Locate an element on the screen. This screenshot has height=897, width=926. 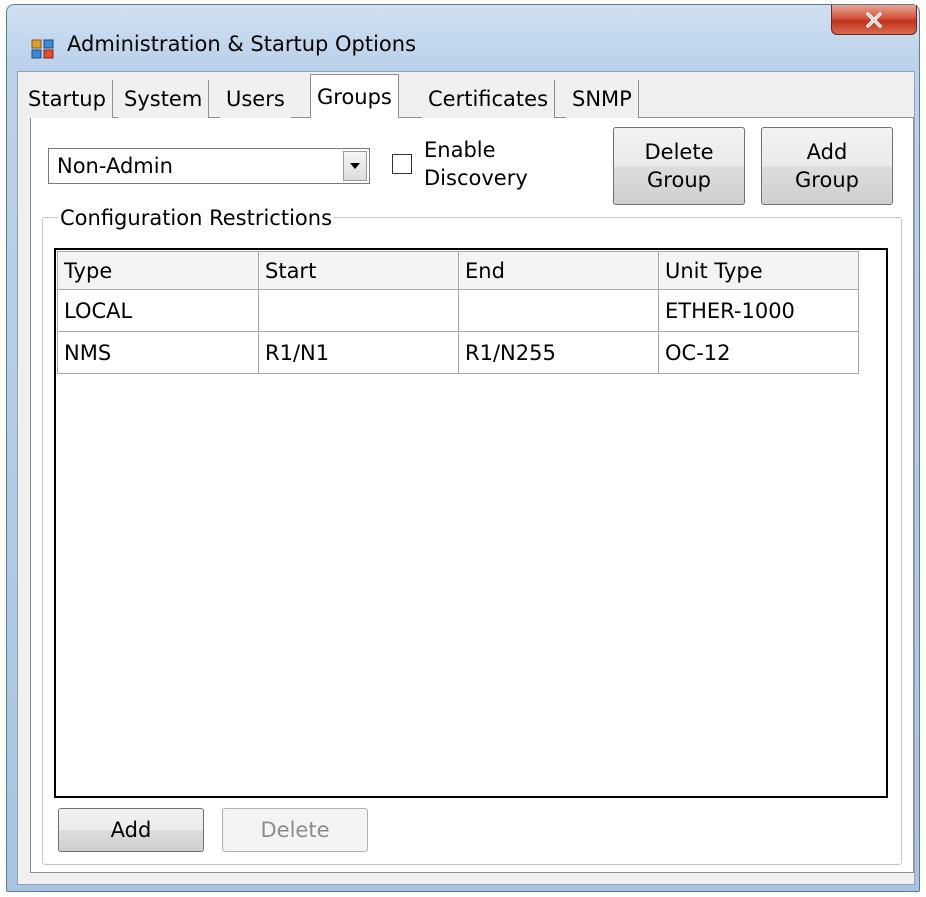
tab-label: Startup is located at coordinates (67, 99).